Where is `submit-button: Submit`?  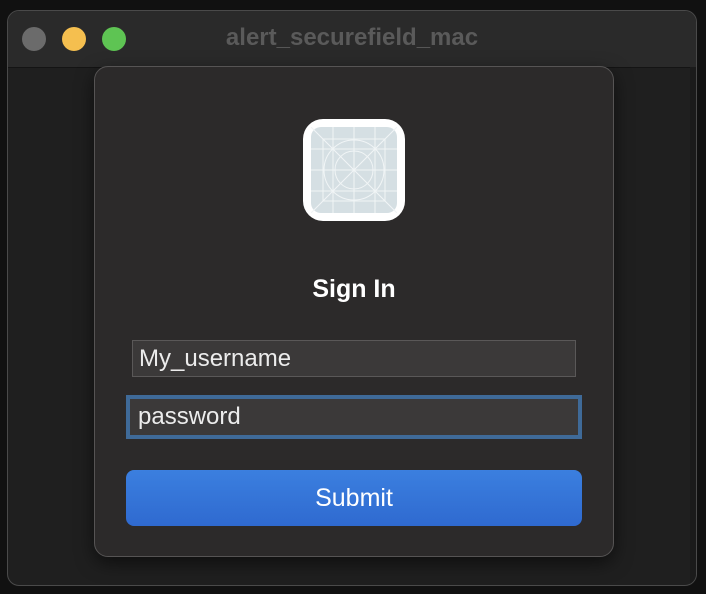 submit-button: Submit is located at coordinates (354, 498).